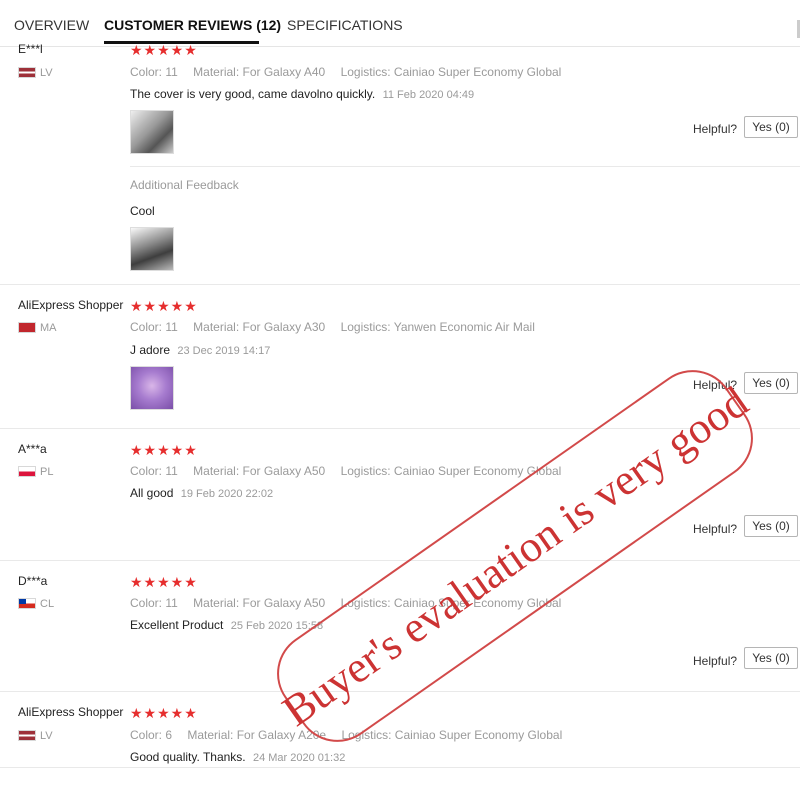 Image resolution: width=800 pixels, height=800 pixels. Describe the element at coordinates (47, 604) in the screenshot. I see `country-code: CL` at that location.